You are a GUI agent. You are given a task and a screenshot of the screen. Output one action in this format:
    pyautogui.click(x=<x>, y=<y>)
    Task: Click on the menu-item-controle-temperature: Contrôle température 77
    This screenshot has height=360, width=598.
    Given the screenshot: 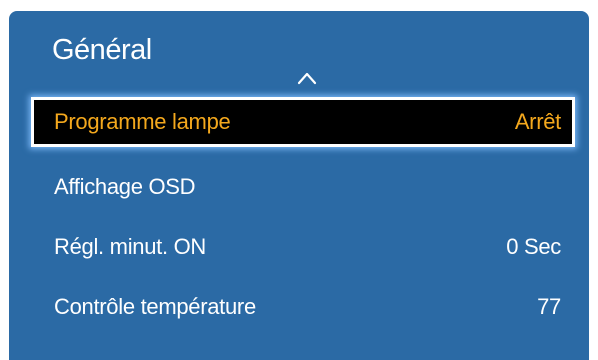 What is the action you would take?
    pyautogui.click(x=303, y=307)
    